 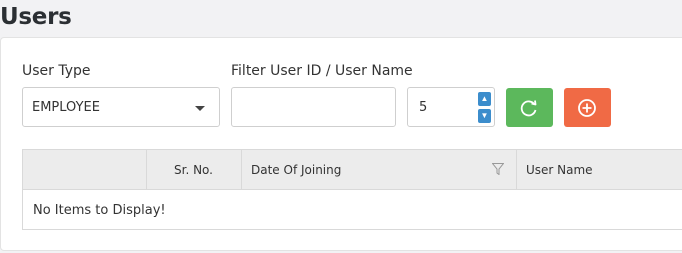 I want to click on add-user-button, so click(x=587, y=107).